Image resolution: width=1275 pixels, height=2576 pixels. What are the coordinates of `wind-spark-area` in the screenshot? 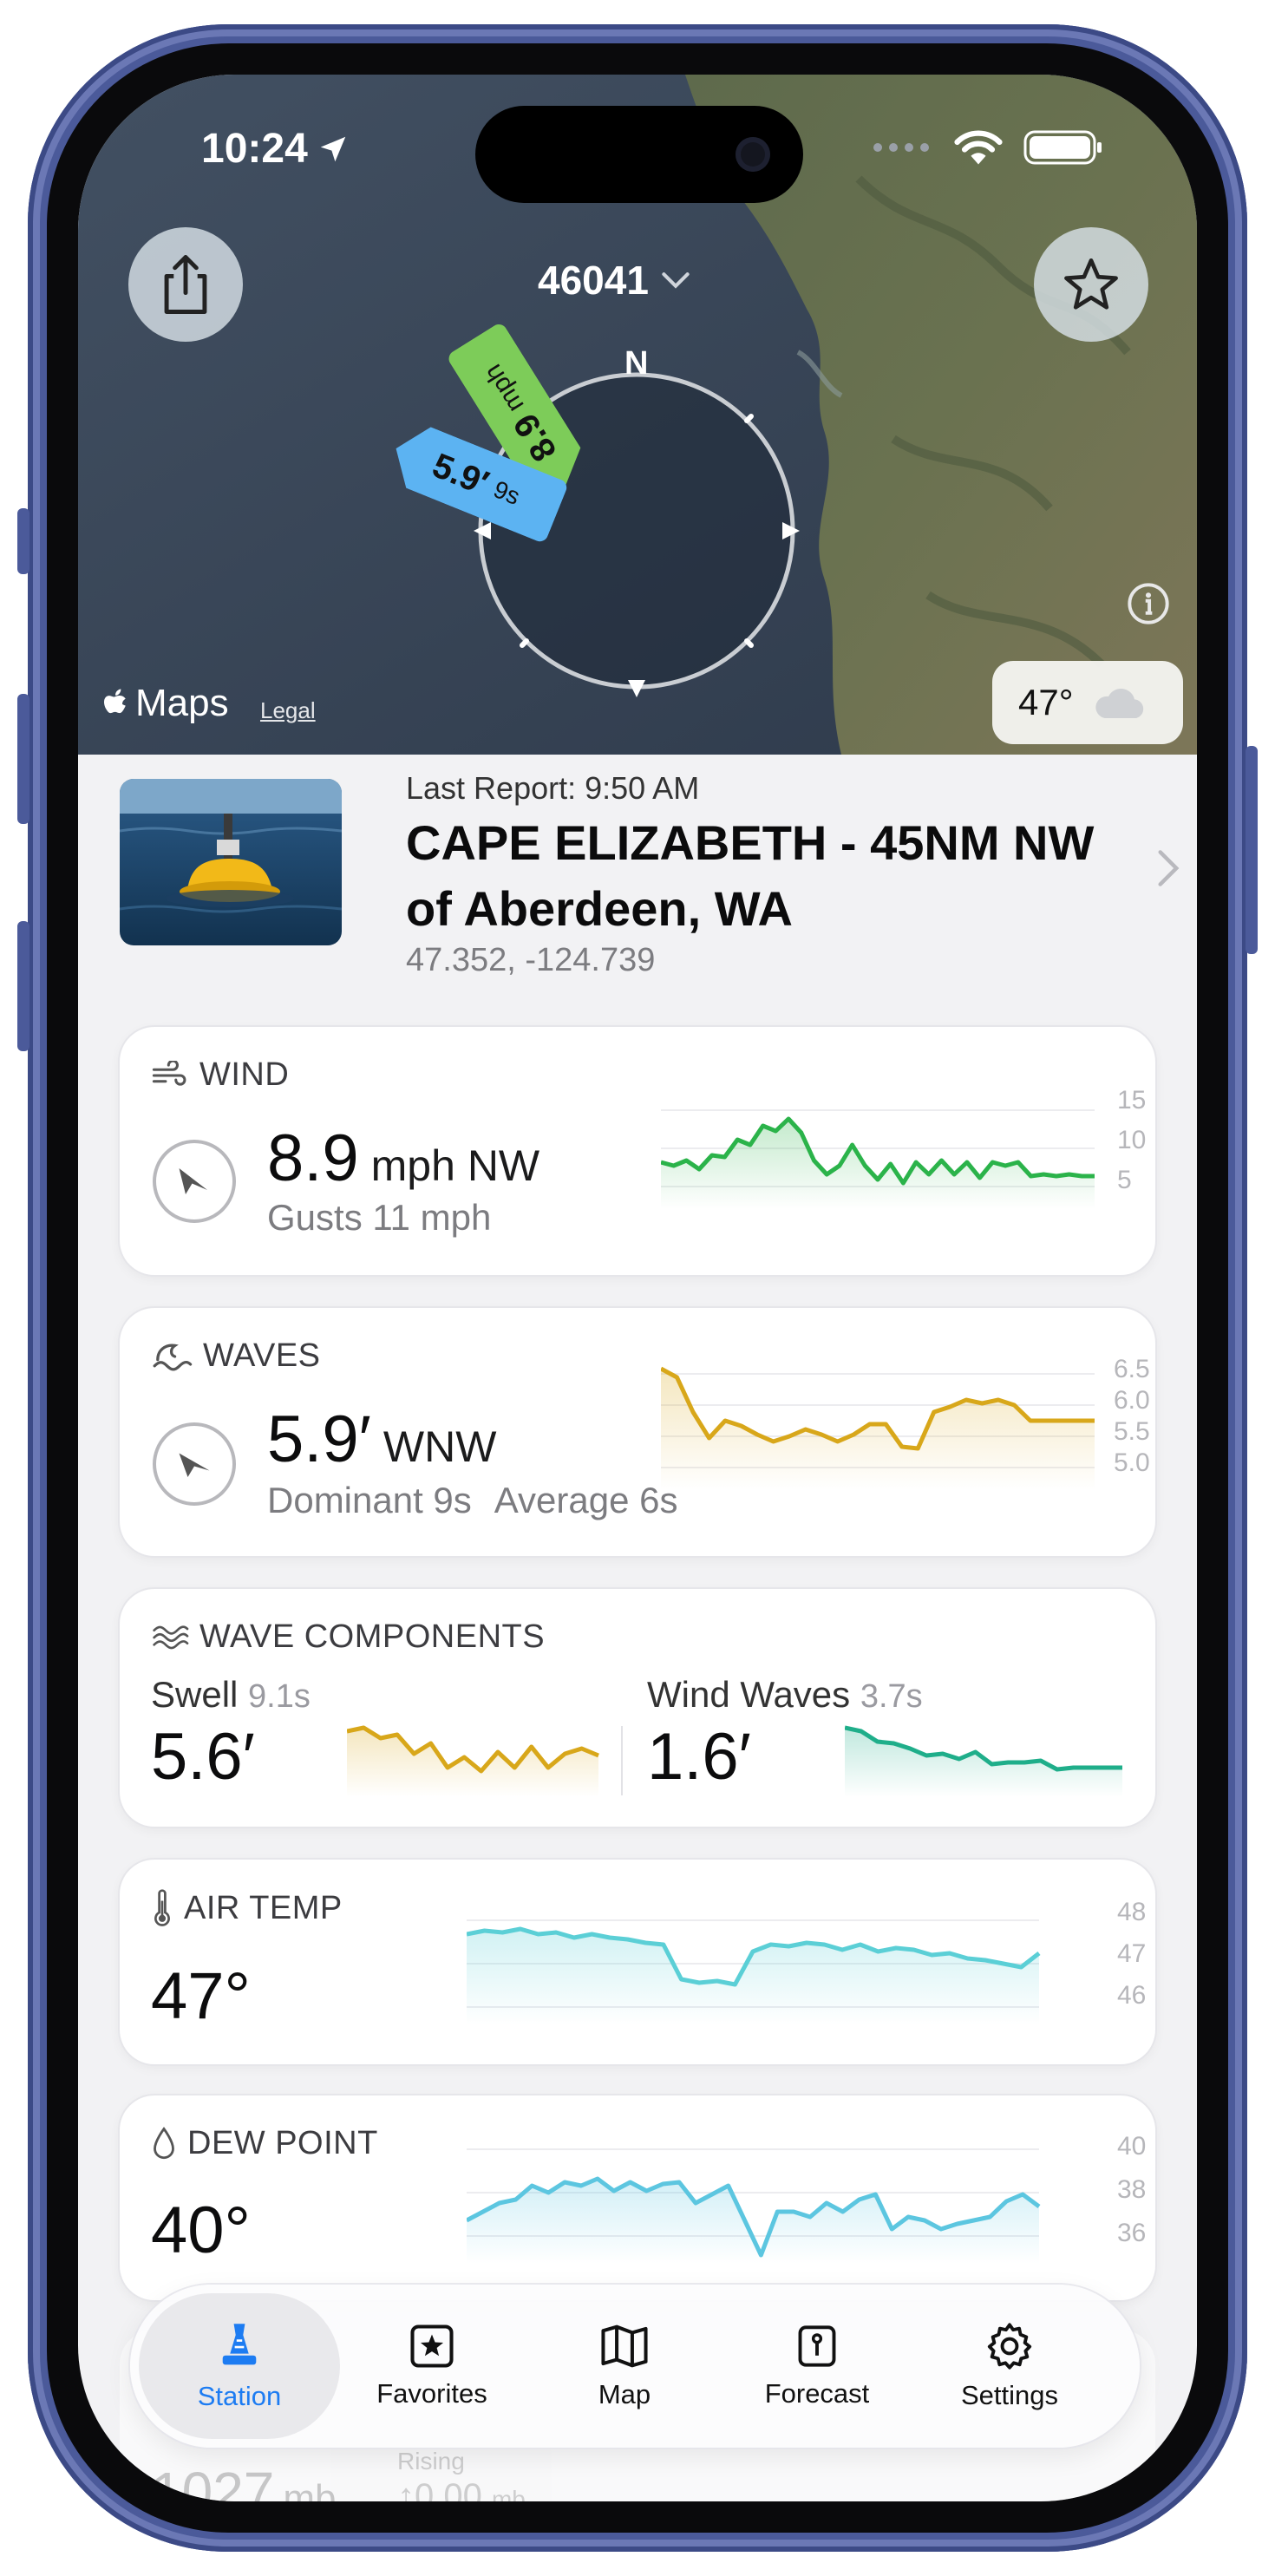 It's located at (878, 1164).